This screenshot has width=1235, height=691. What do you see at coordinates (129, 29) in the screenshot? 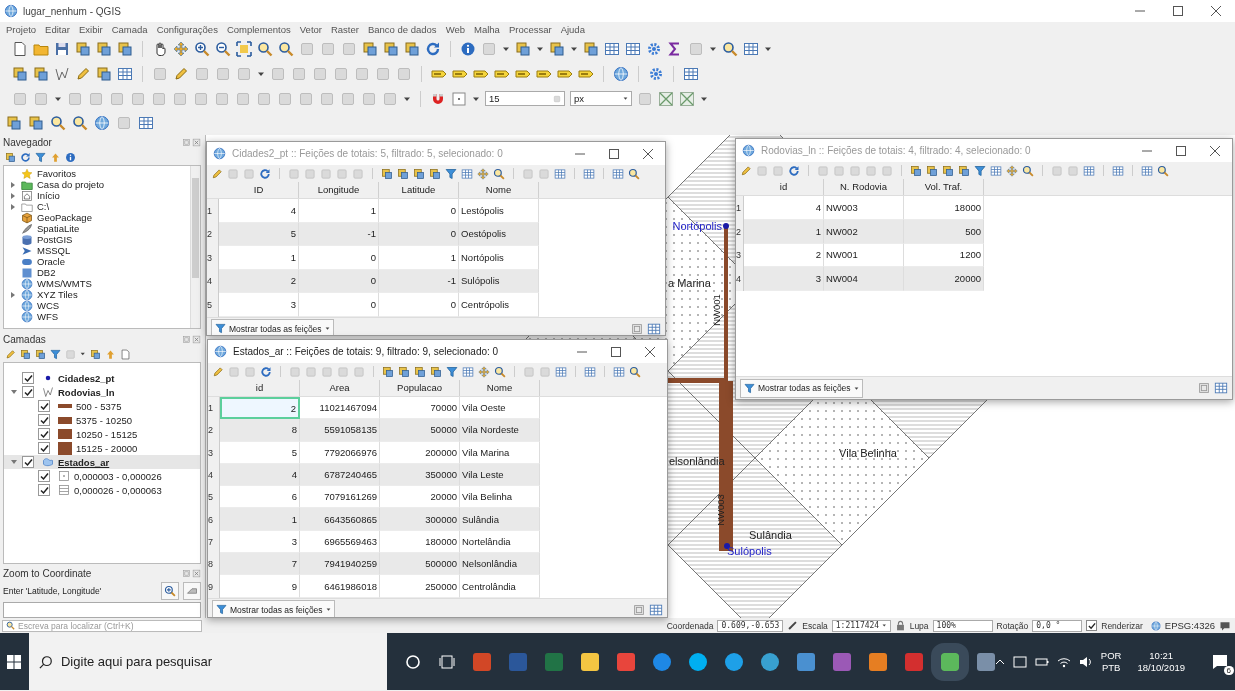
I see `menu-item: Camada` at bounding box center [129, 29].